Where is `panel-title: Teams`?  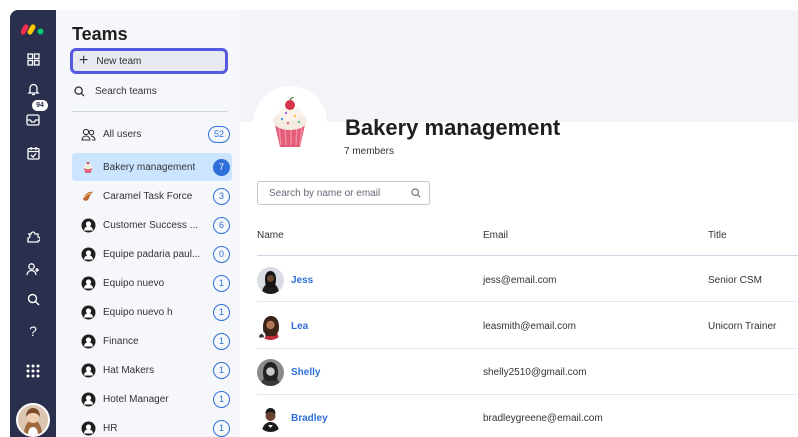
panel-title: Teams is located at coordinates (100, 34).